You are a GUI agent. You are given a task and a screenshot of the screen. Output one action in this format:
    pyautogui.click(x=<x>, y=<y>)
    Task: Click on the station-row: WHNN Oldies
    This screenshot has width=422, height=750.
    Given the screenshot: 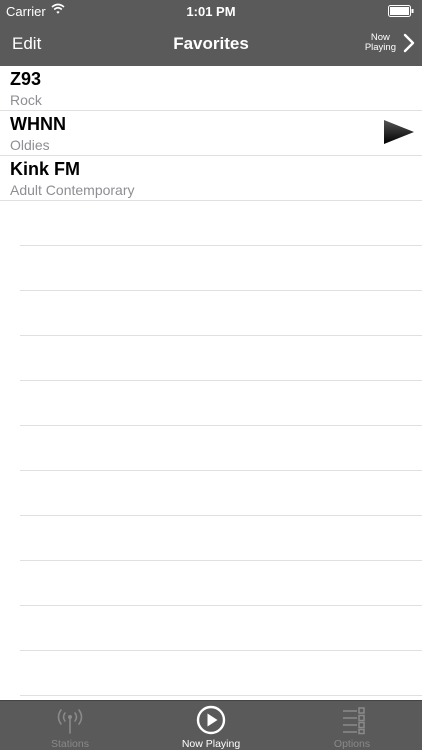 What is the action you would take?
    pyautogui.click(x=211, y=133)
    